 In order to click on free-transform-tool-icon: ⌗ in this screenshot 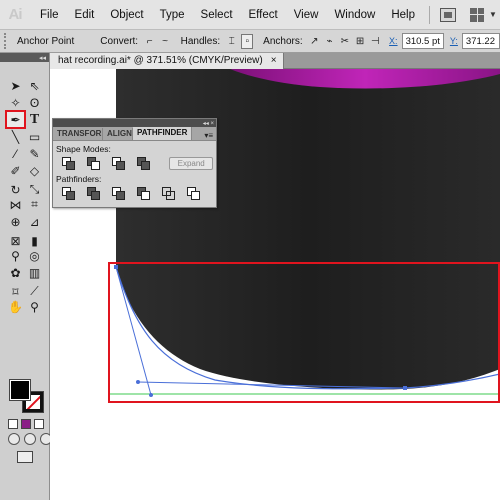, I will do `click(34, 204)`.